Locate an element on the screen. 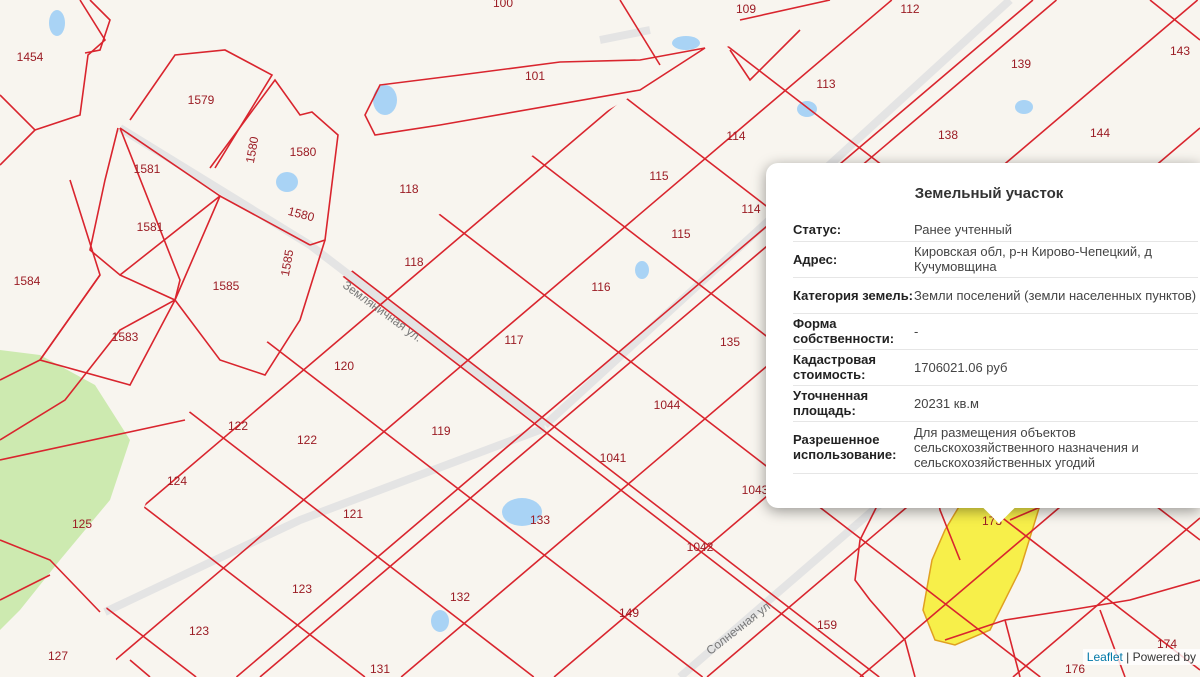  forest-area is located at coordinates (65, 490).